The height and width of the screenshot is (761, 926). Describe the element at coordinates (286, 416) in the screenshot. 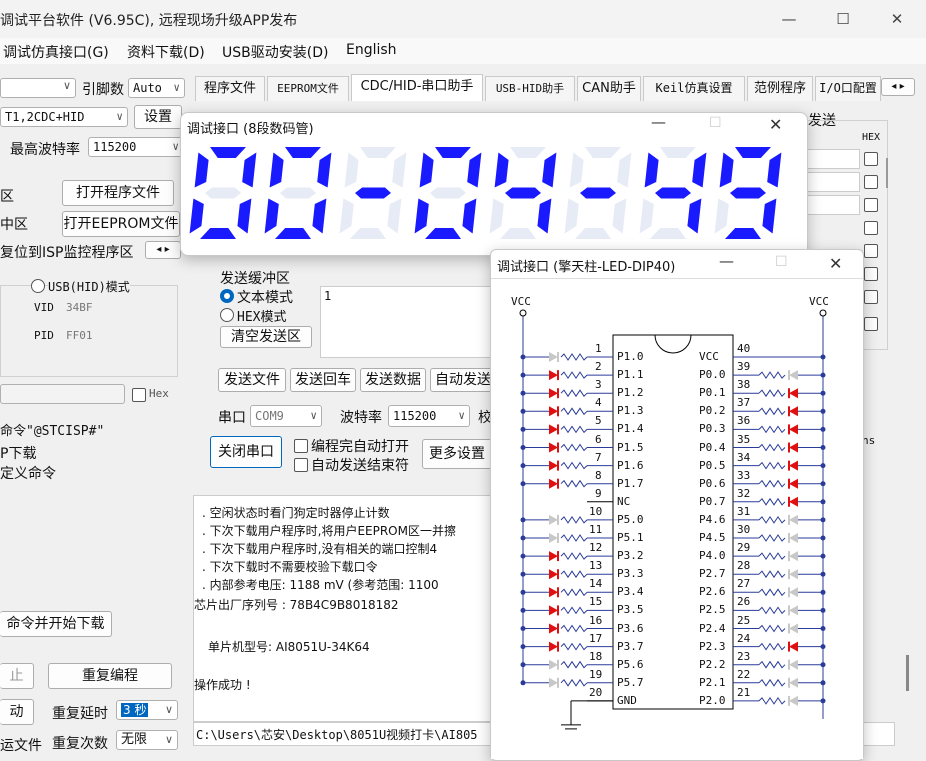

I see `port-combo: COM9 ∨` at that location.